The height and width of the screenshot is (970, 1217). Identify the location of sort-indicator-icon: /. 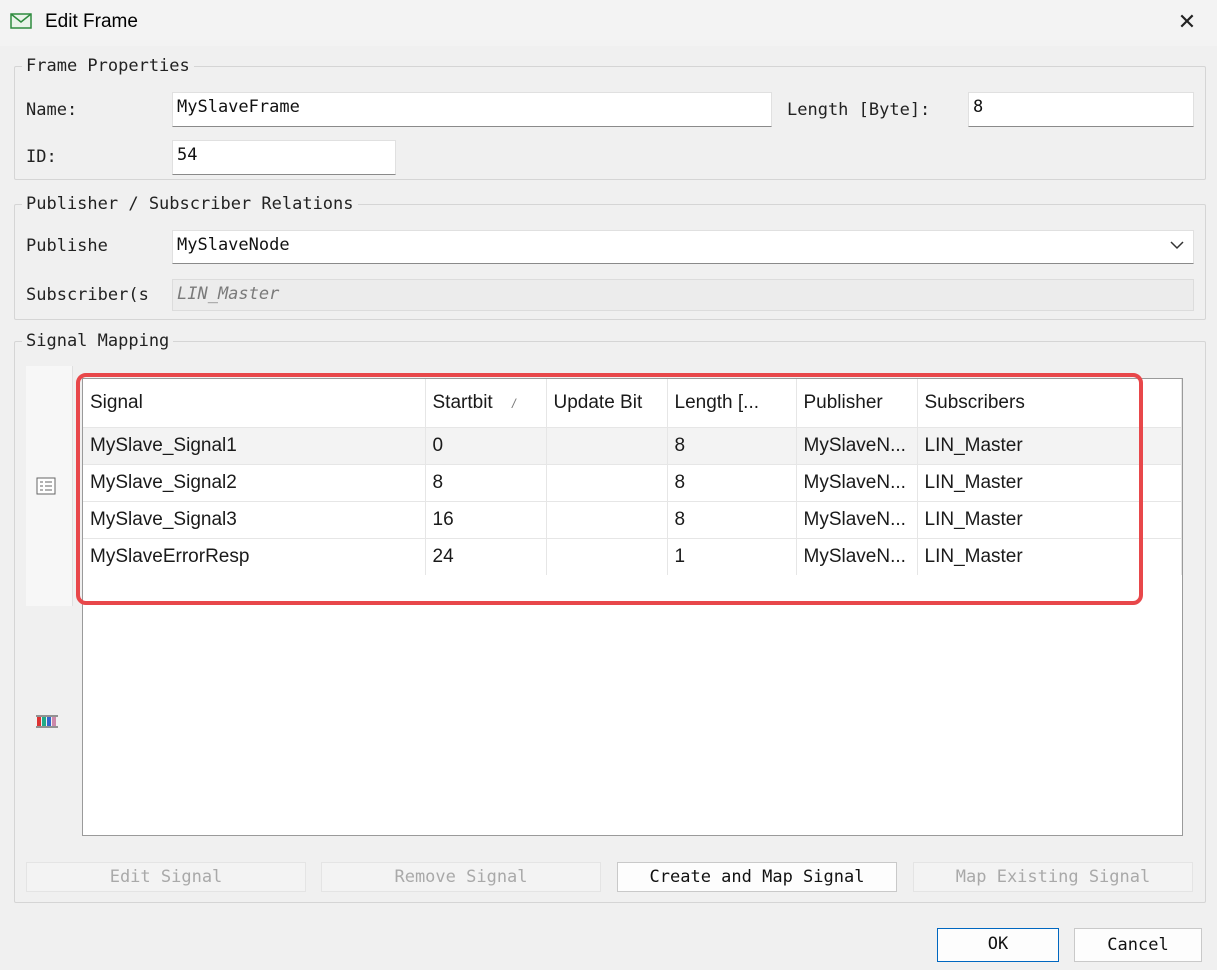
(513, 403).